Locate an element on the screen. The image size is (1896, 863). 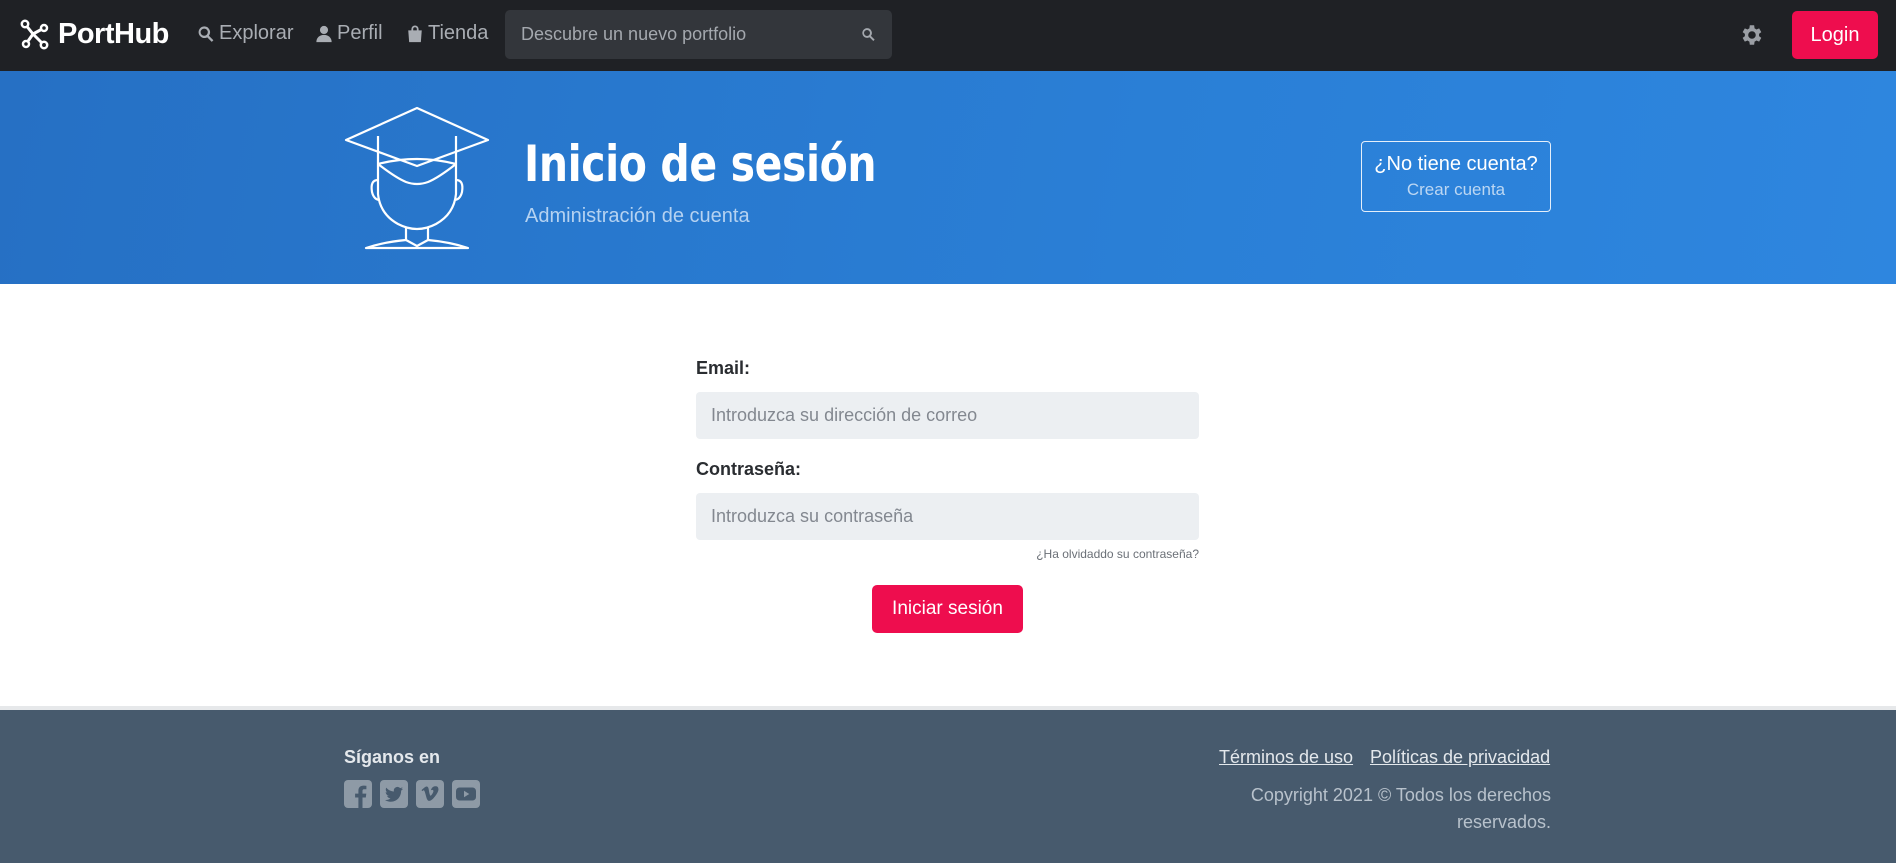
shopping-bag-icon is located at coordinates (415, 33).